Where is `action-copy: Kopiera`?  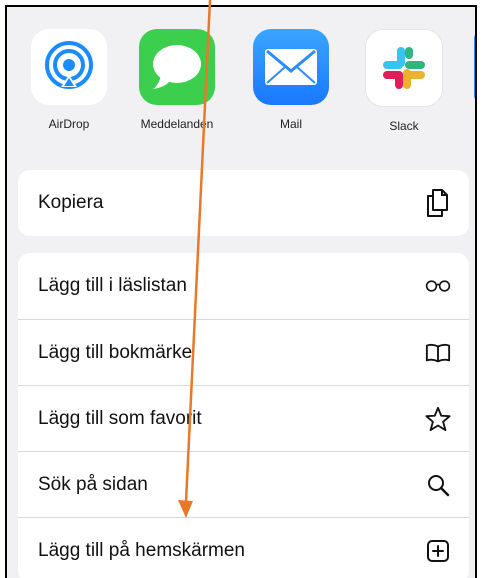 action-copy: Kopiera is located at coordinates (243, 203).